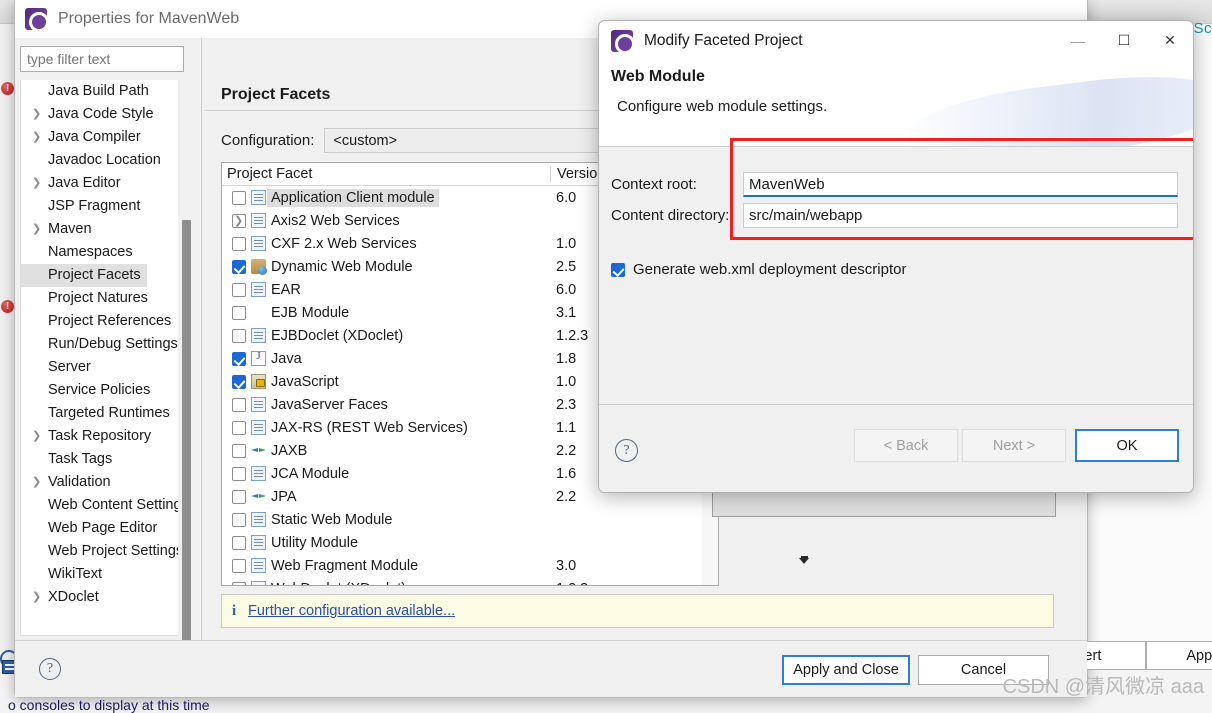  I want to click on sidebar-item-project-references: Project References, so click(102, 321).